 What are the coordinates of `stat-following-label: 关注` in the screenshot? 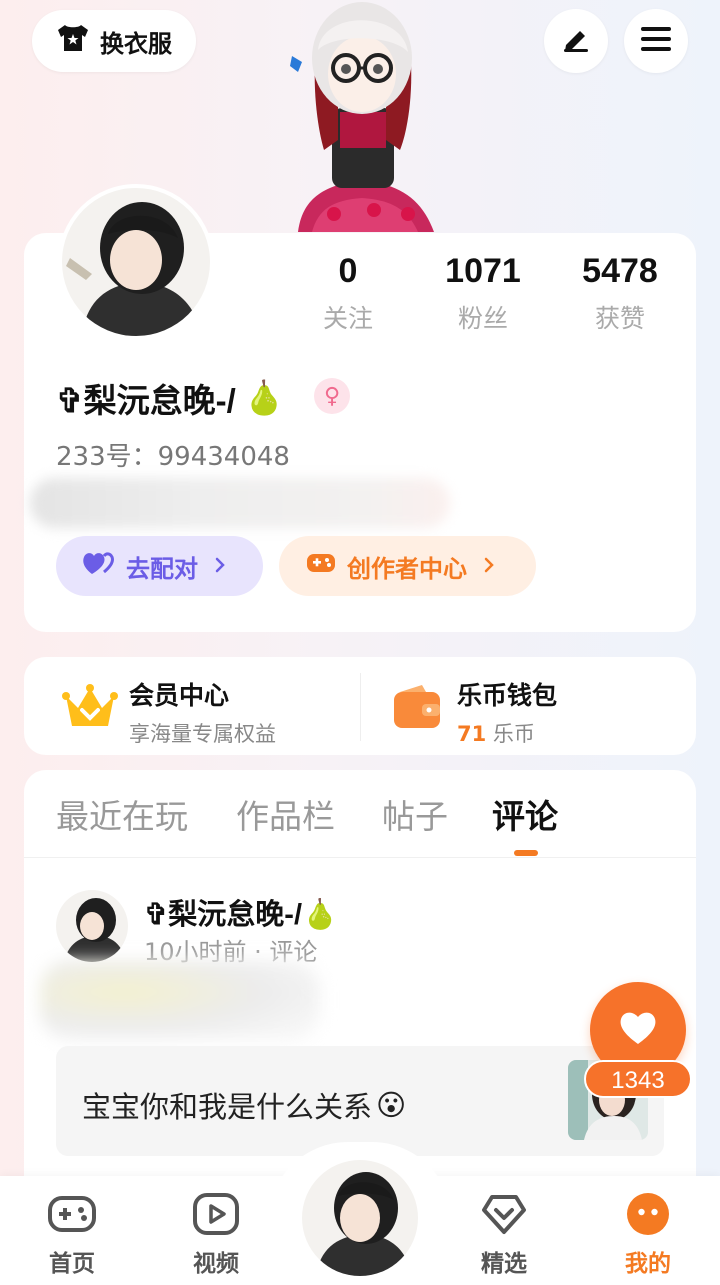 It's located at (347, 318).